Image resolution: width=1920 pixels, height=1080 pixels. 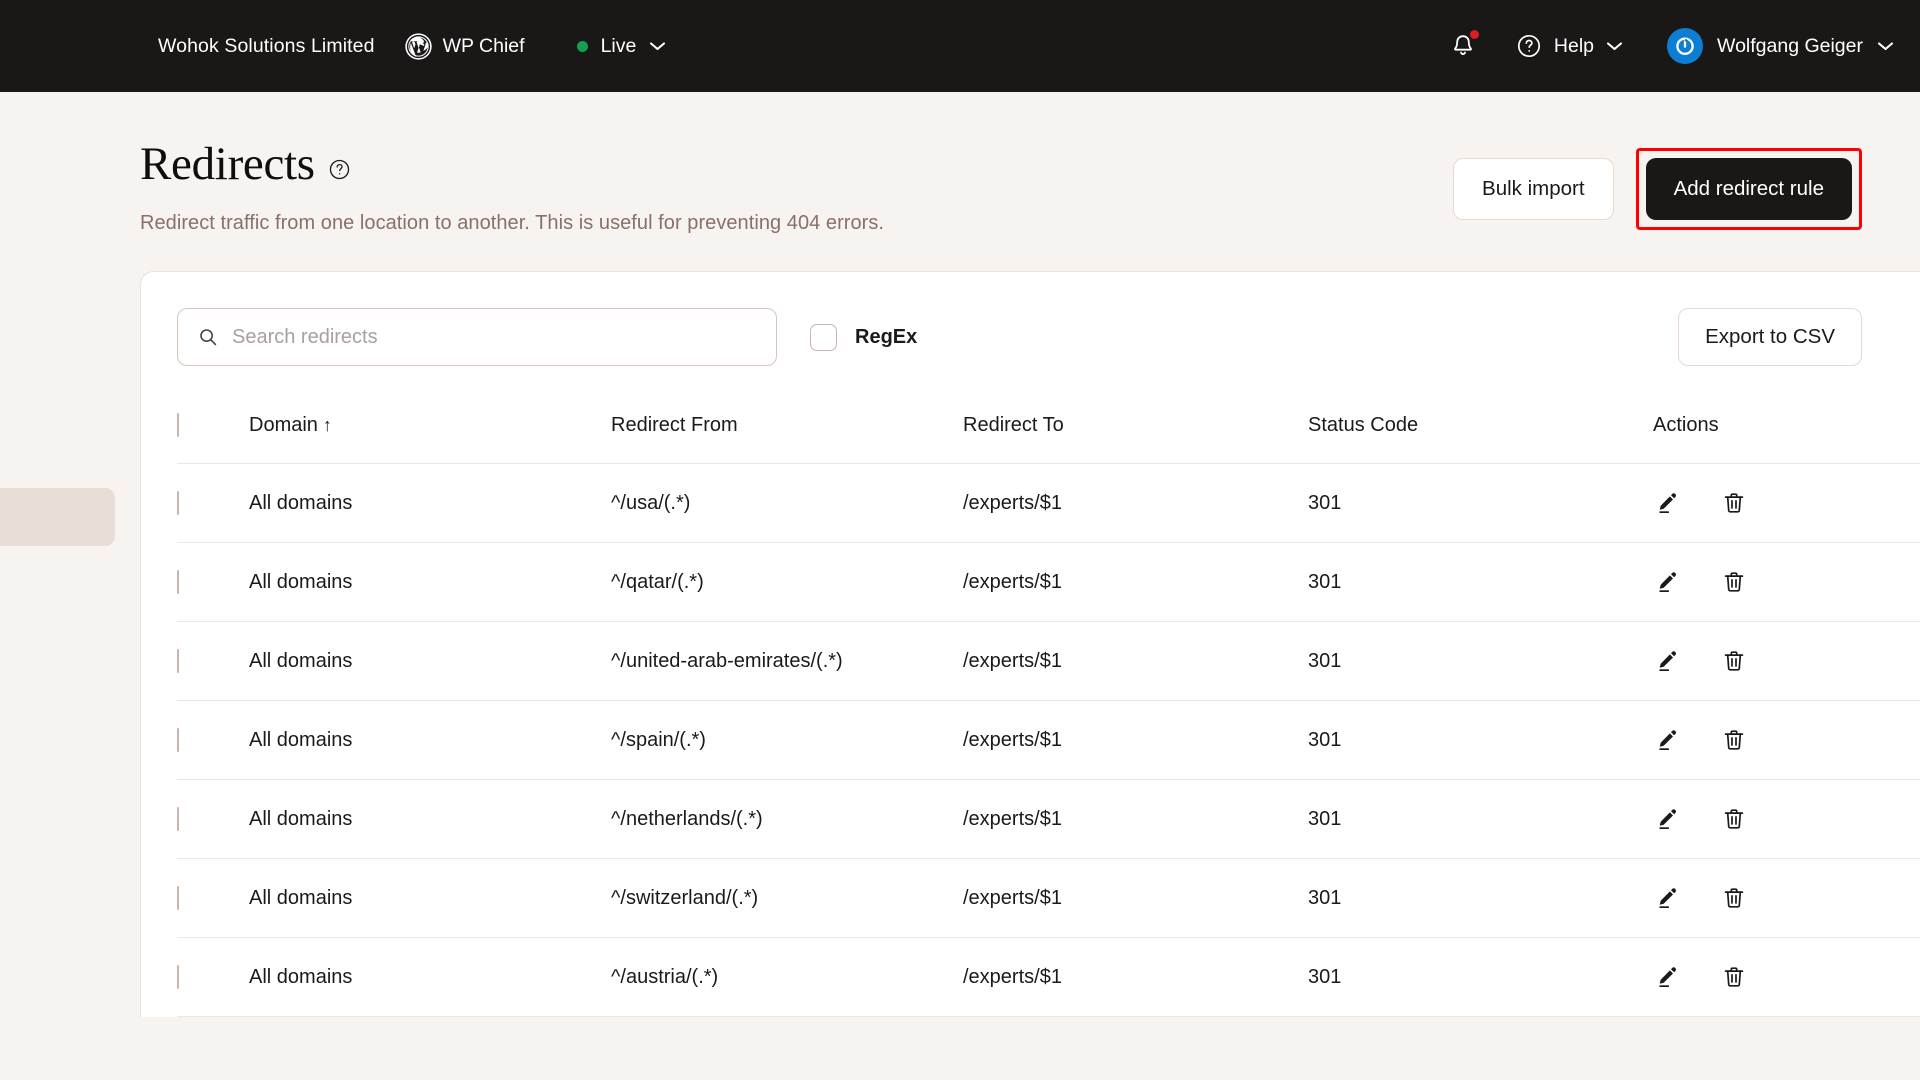 I want to click on environment-switcher: Live, so click(x=621, y=46).